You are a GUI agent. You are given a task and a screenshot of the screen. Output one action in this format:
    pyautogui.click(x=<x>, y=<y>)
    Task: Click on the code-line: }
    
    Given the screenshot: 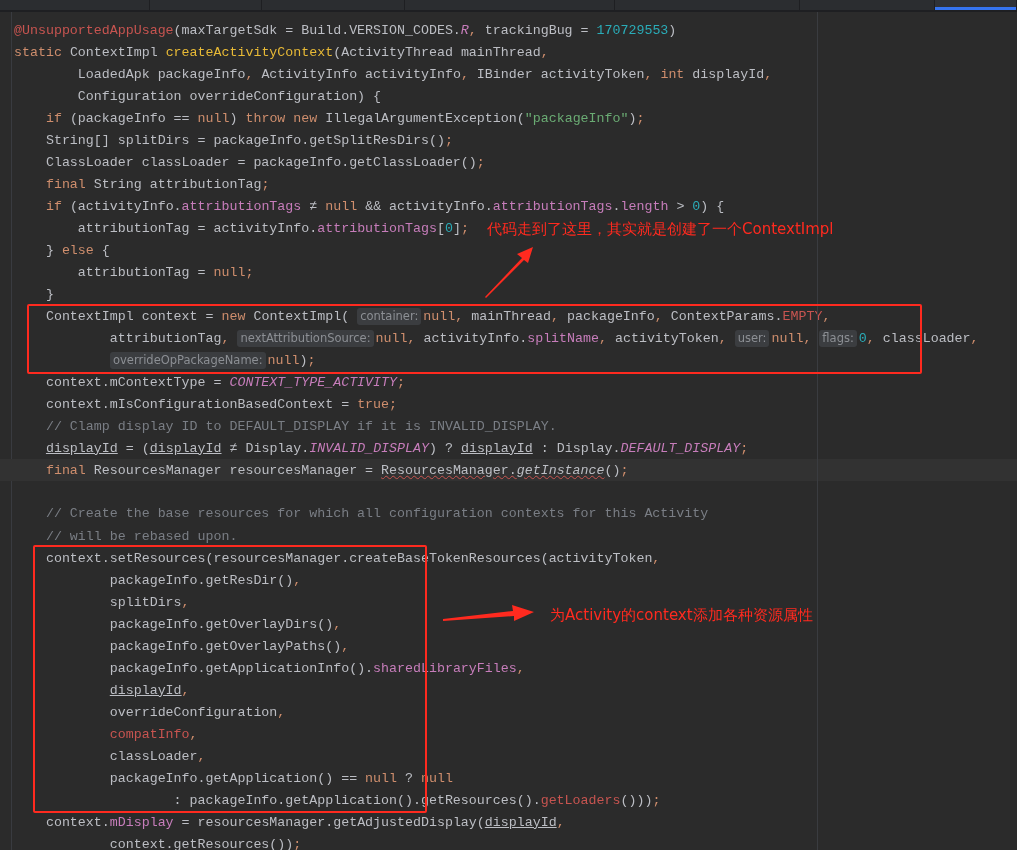 What is the action you would take?
    pyautogui.click(x=49, y=294)
    